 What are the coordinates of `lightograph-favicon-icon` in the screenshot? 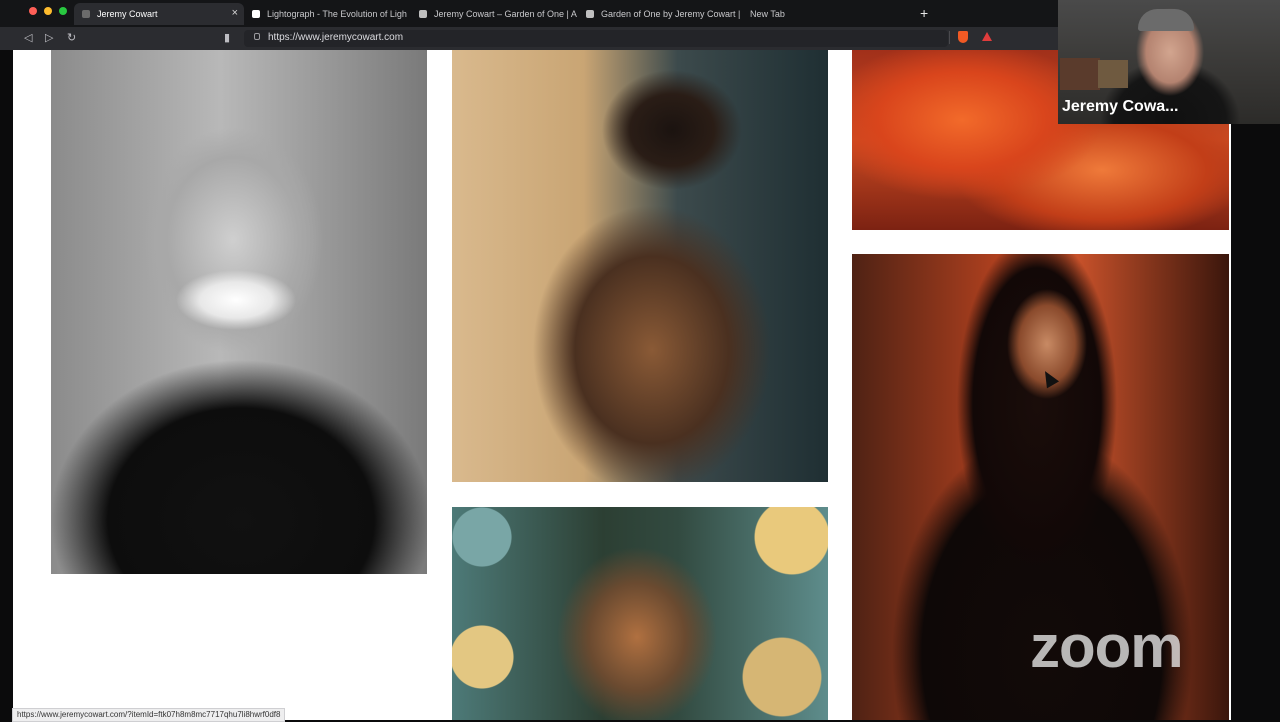 It's located at (256, 14).